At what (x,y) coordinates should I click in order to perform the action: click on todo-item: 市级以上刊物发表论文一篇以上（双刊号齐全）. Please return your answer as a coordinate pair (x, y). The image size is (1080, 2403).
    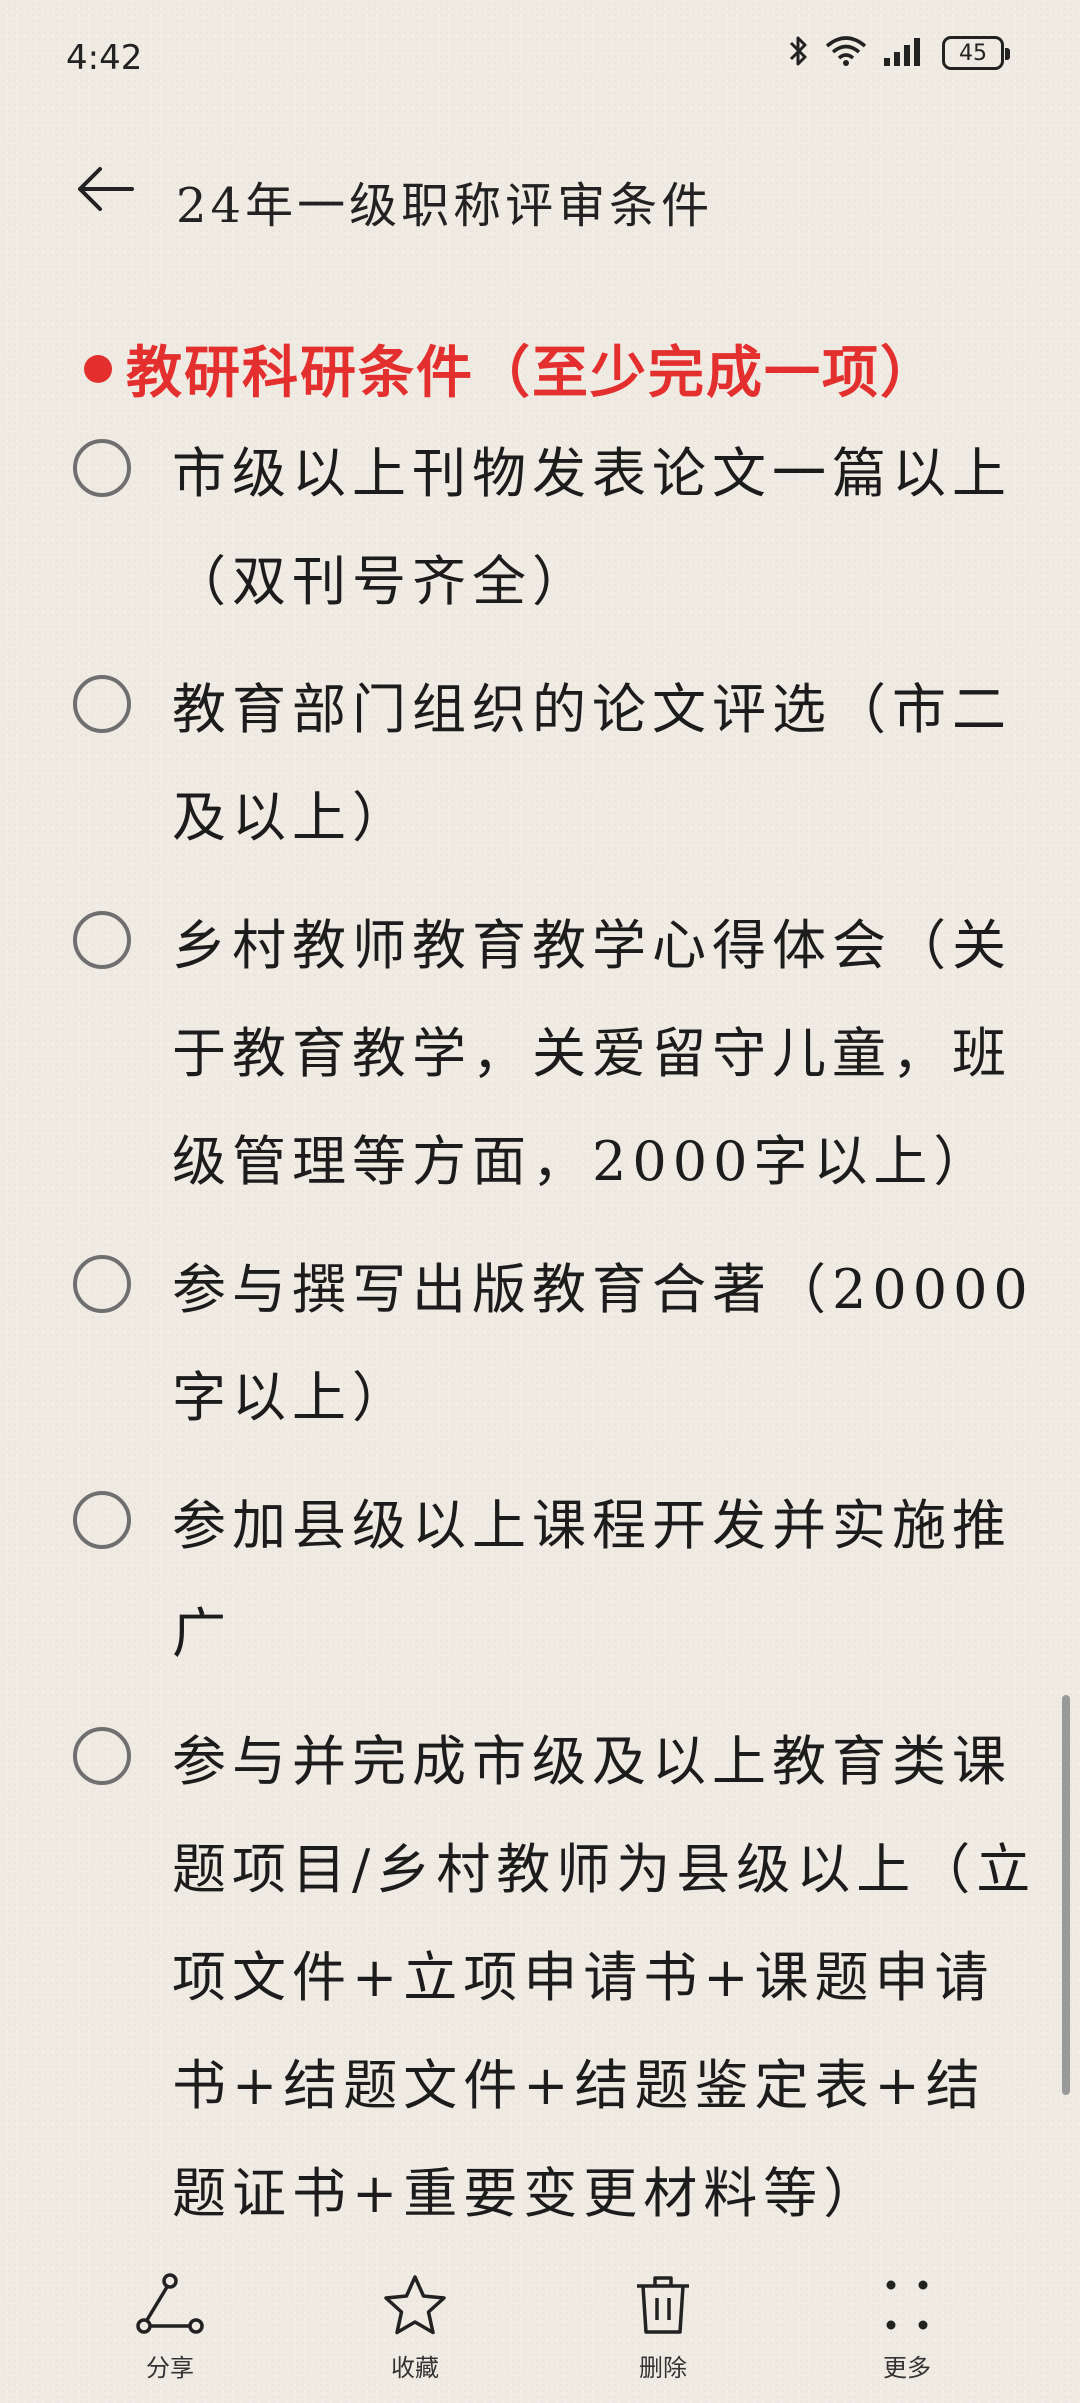
    Looking at the image, I should click on (540, 528).